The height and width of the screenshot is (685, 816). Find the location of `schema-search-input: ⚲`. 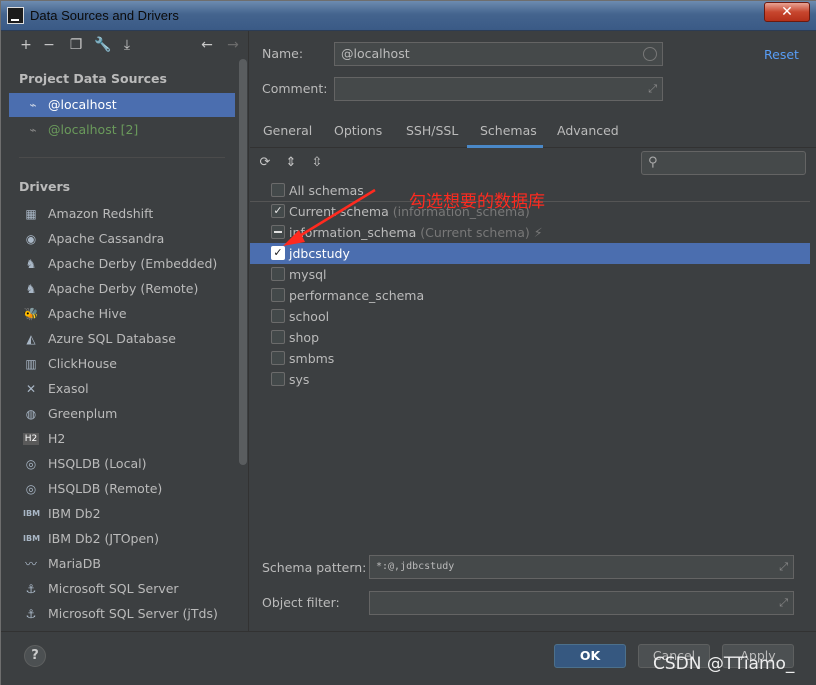

schema-search-input: ⚲ is located at coordinates (723, 163).